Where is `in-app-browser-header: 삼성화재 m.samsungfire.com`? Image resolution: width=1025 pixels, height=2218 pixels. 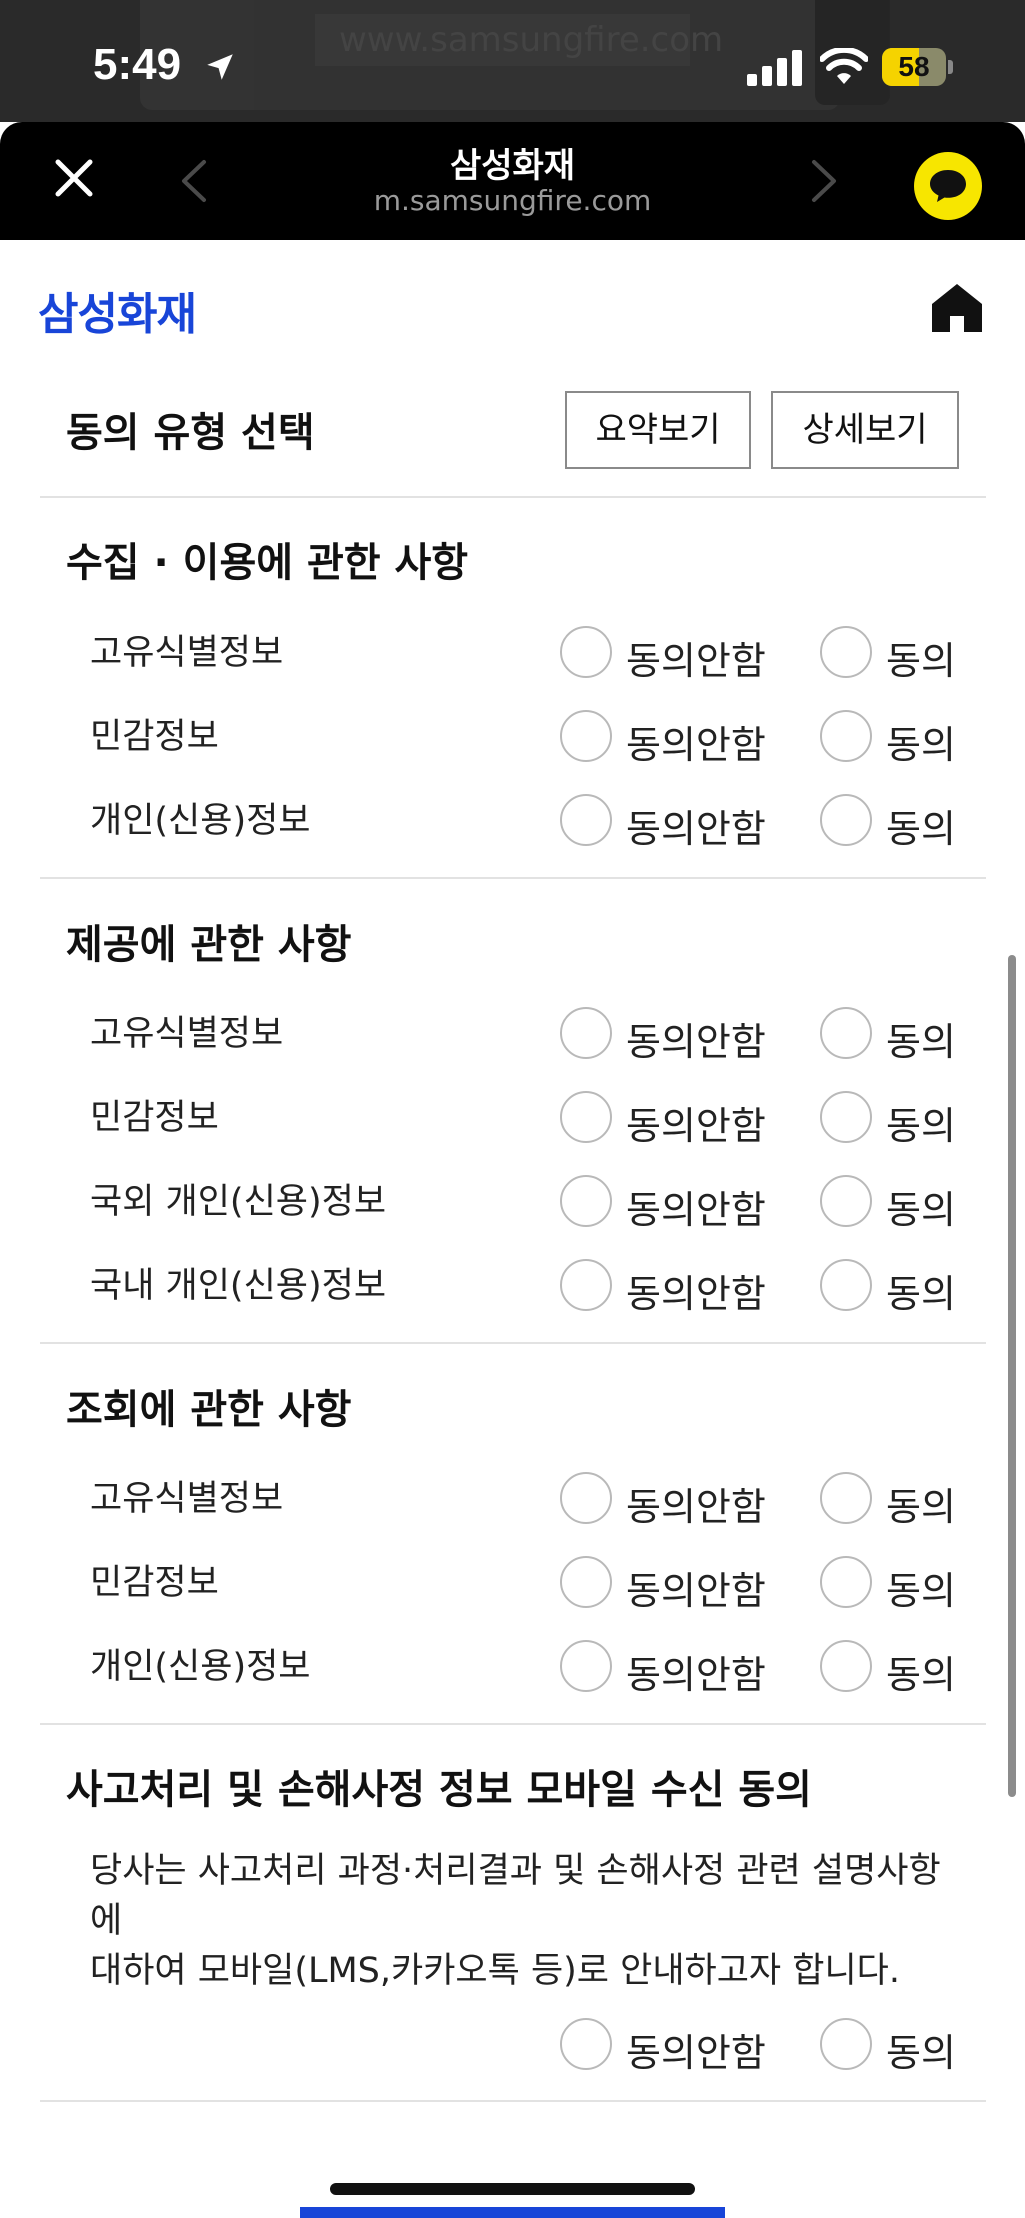
in-app-browser-header: 삼성화재 m.samsungfire.com is located at coordinates (512, 181).